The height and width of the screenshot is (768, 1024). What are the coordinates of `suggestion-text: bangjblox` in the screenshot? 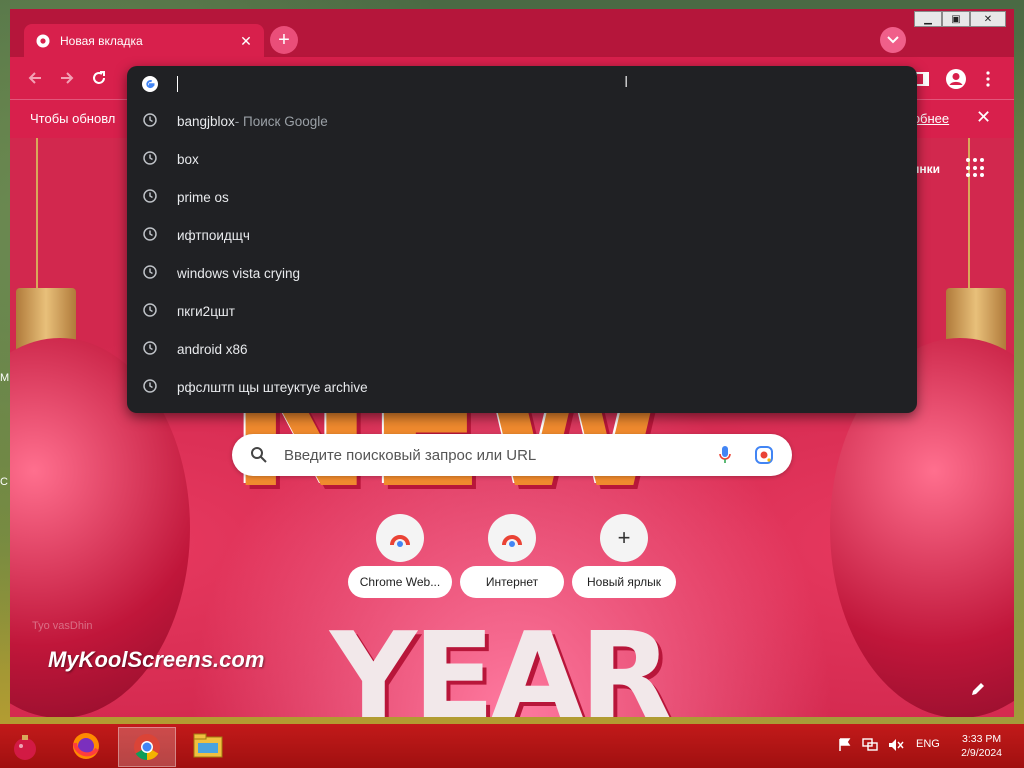 It's located at (206, 121).